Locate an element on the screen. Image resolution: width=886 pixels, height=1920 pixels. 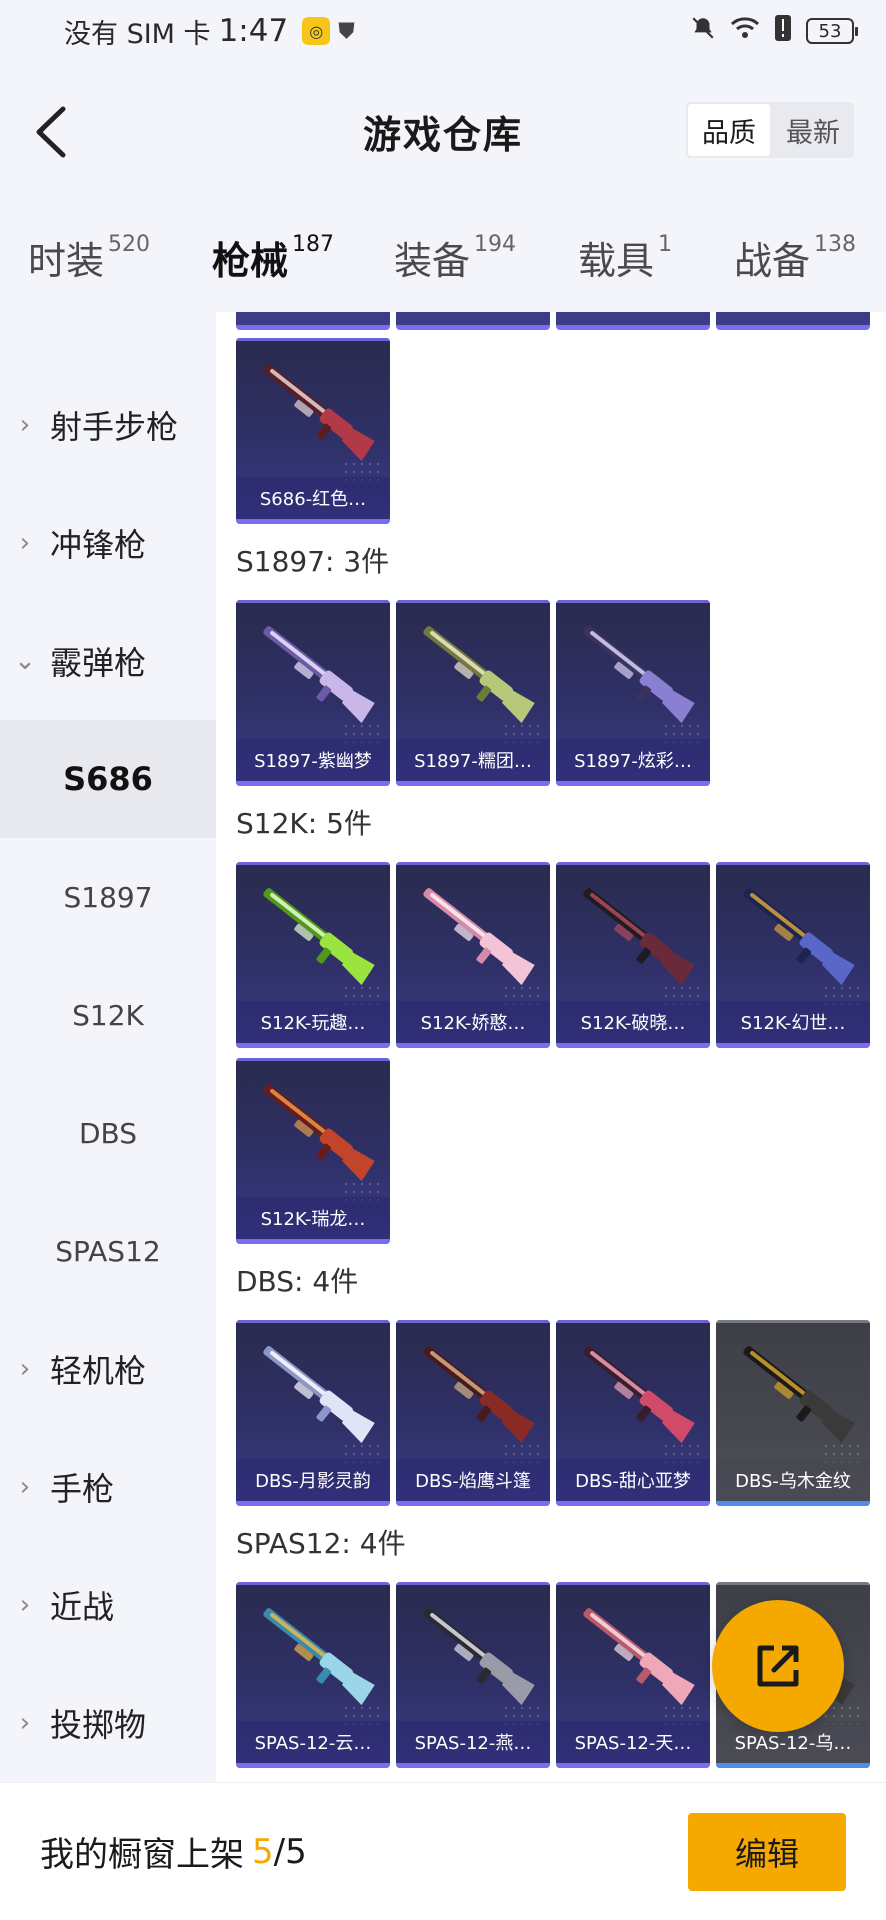
group-title: DBS: 4件 is located at coordinates (297, 1281).